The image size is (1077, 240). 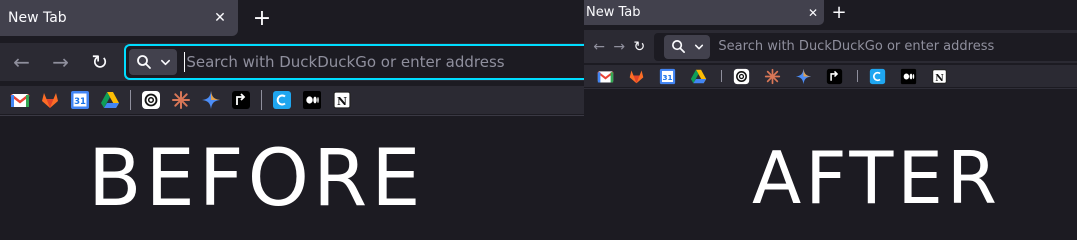 What do you see at coordinates (876, 178) in the screenshot?
I see `after-caption: AFTER` at bounding box center [876, 178].